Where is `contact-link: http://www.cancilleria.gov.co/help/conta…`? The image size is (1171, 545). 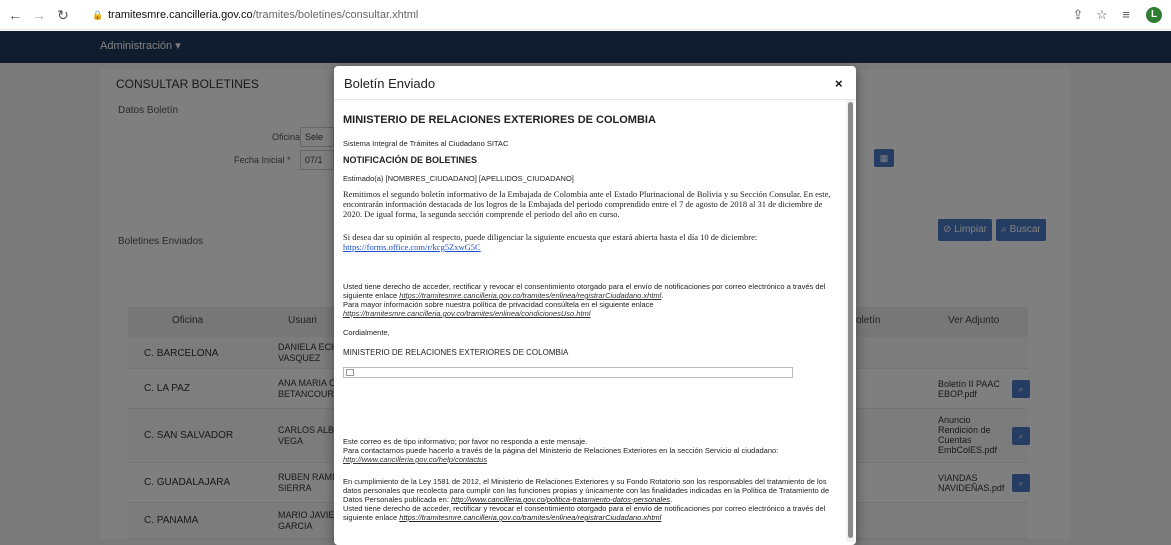 contact-link: http://www.cancilleria.gov.co/help/conta… is located at coordinates (415, 459).